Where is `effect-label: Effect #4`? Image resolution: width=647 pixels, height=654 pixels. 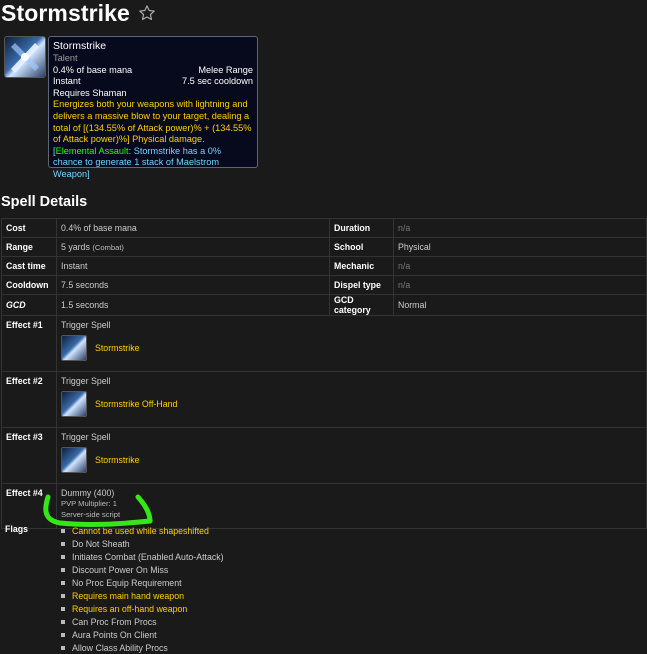
effect-label: Effect #4 is located at coordinates (29, 506).